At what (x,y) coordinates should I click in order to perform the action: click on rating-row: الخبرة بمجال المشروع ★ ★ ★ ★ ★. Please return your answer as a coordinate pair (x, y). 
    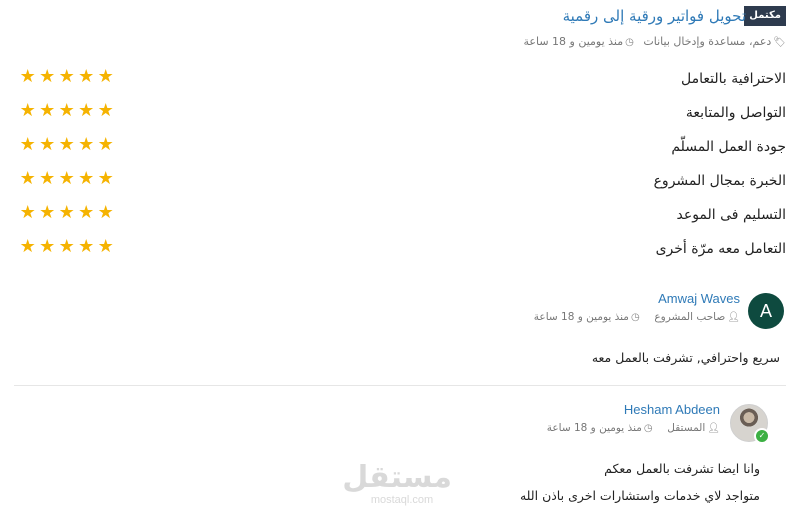
    Looking at the image, I should click on (400, 186).